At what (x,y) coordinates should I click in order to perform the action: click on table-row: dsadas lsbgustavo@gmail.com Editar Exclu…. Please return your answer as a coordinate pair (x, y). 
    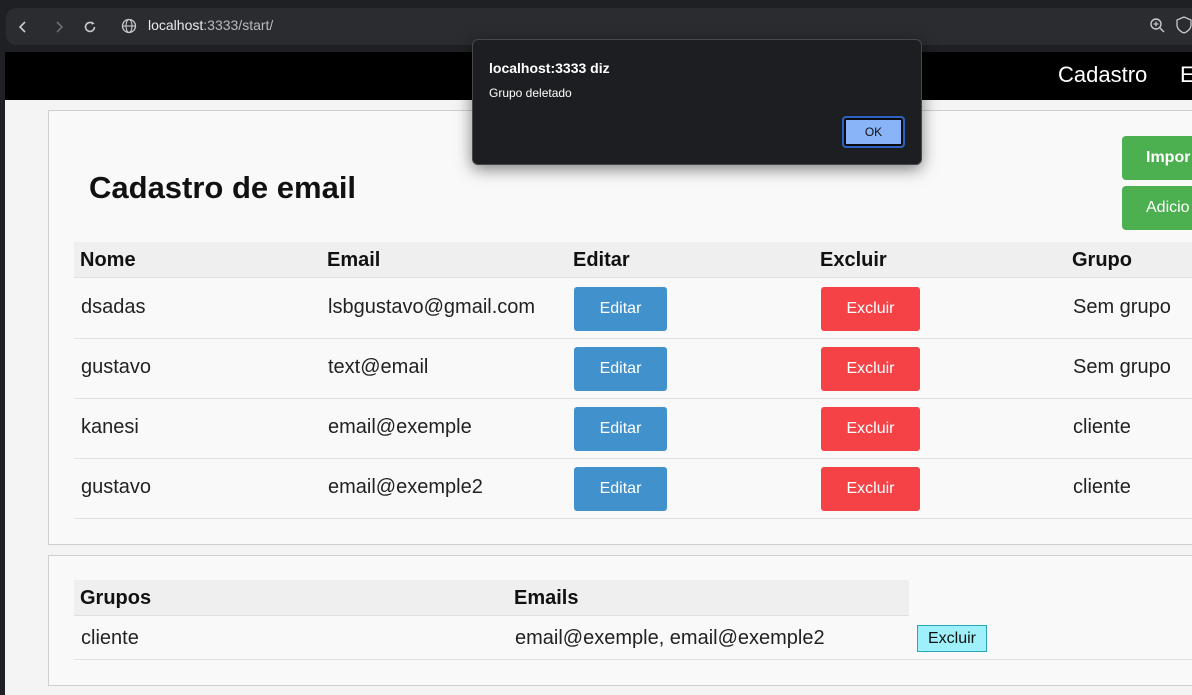
    Looking at the image, I should click on (633, 309).